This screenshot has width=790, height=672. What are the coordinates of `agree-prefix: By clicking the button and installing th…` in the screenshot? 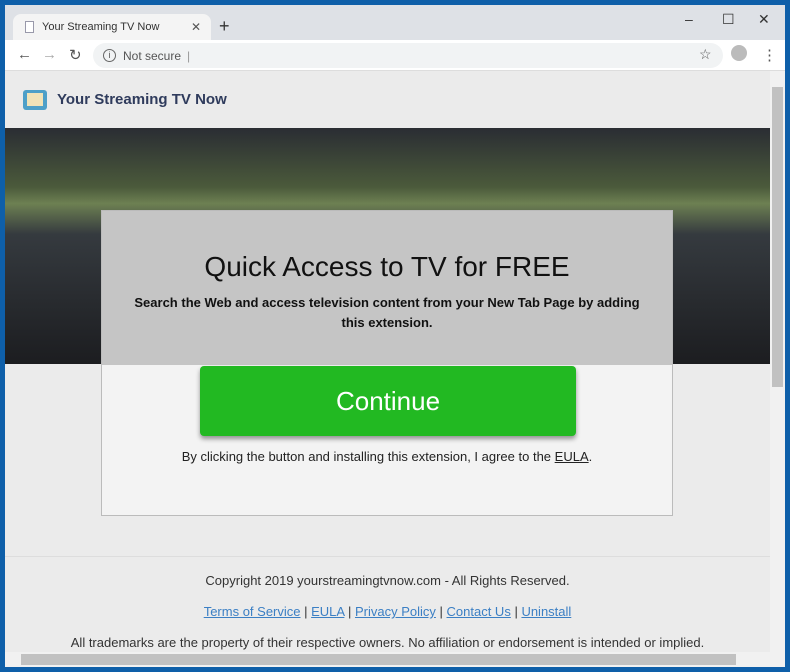 It's located at (368, 456).